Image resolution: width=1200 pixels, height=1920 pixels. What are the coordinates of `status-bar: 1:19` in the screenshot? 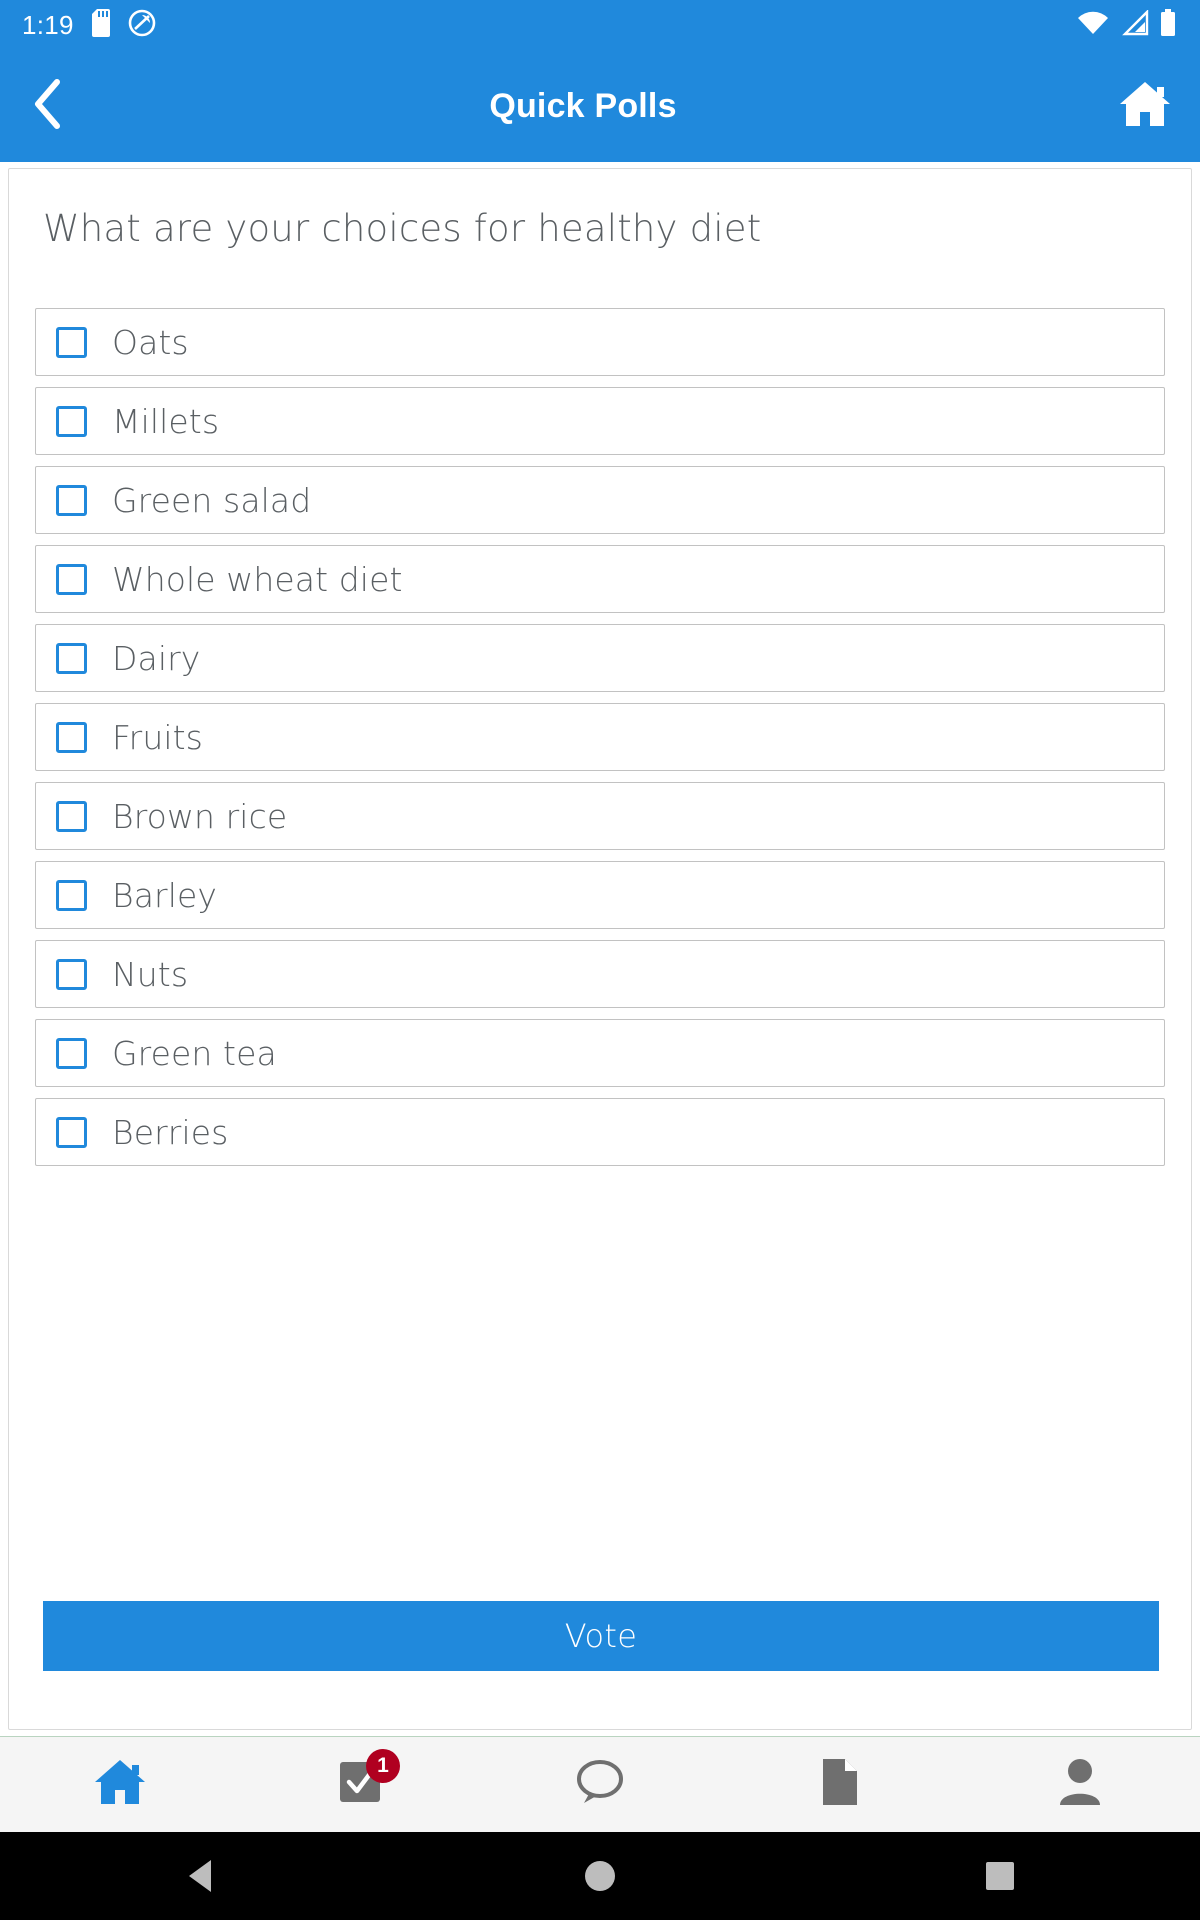 It's located at (600, 25).